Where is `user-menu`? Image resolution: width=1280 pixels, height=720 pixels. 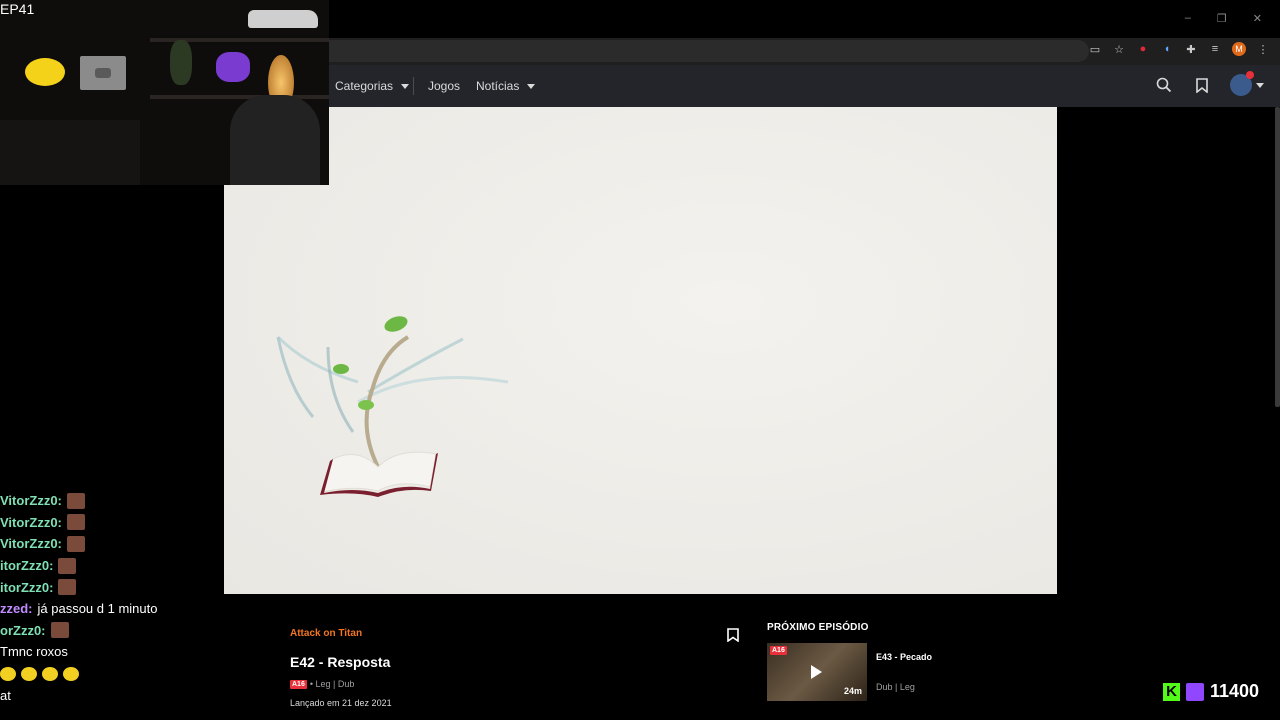 user-menu is located at coordinates (1247, 83).